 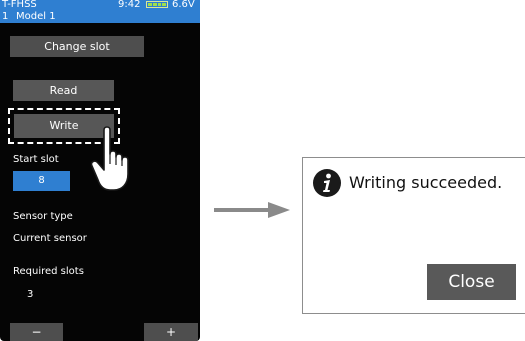 I want to click on minus-button: −, so click(x=36, y=332).